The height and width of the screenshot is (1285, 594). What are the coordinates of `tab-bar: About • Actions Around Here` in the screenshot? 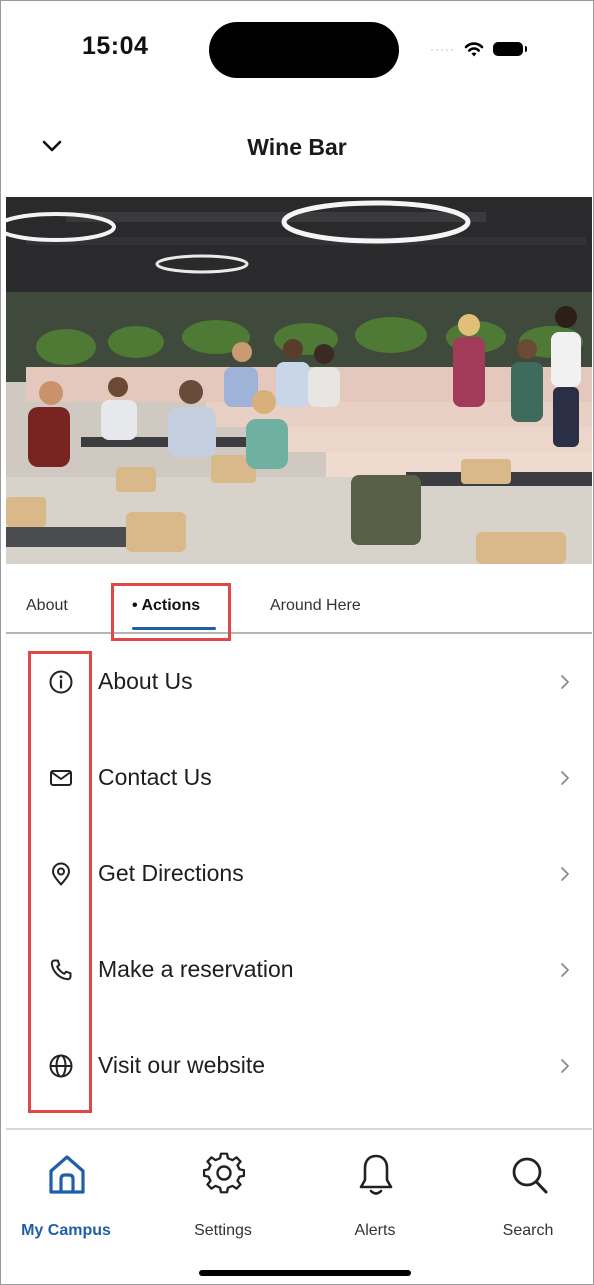 It's located at (299, 609).